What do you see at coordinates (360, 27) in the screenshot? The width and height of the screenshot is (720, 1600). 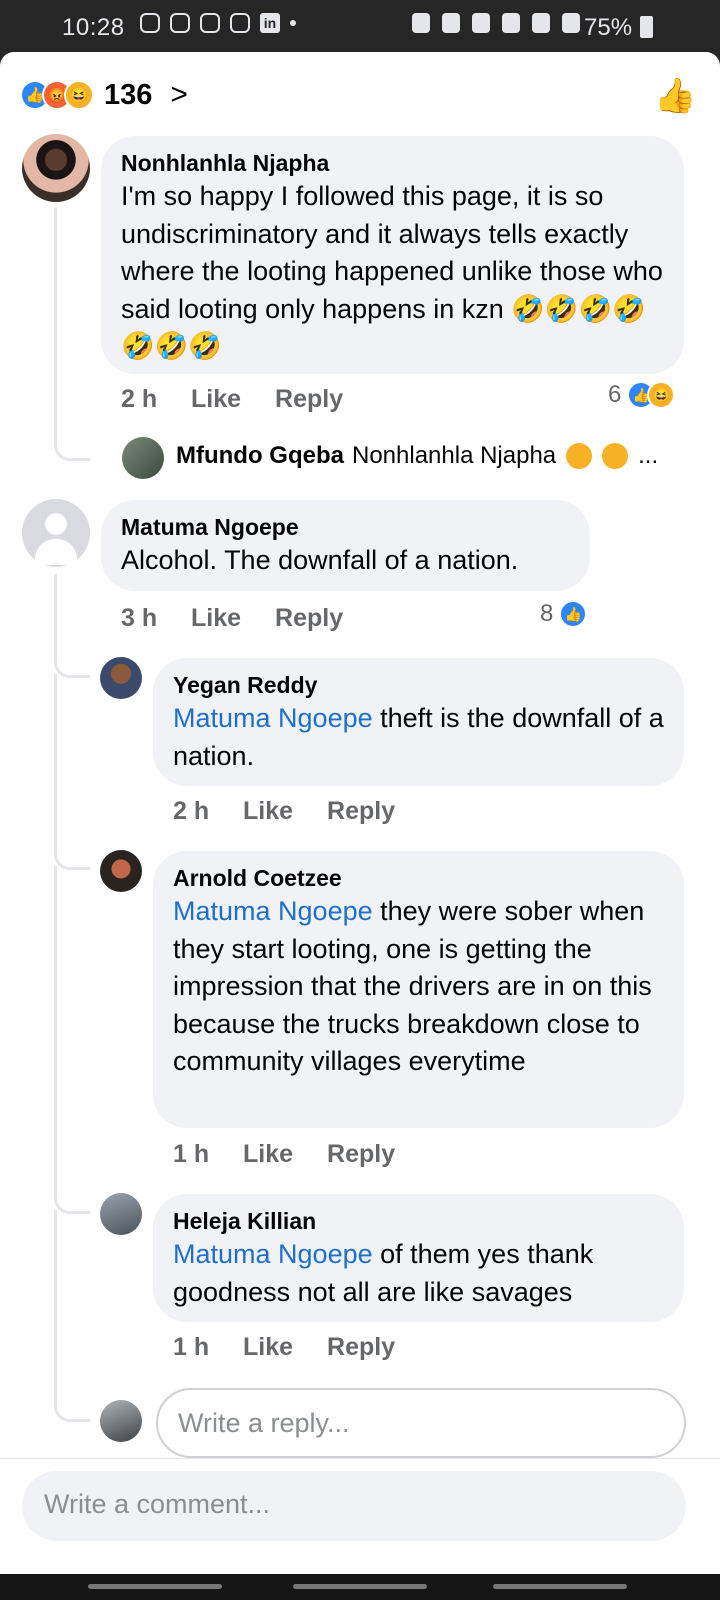 I see `status-bar: 10:28 in 75%` at bounding box center [360, 27].